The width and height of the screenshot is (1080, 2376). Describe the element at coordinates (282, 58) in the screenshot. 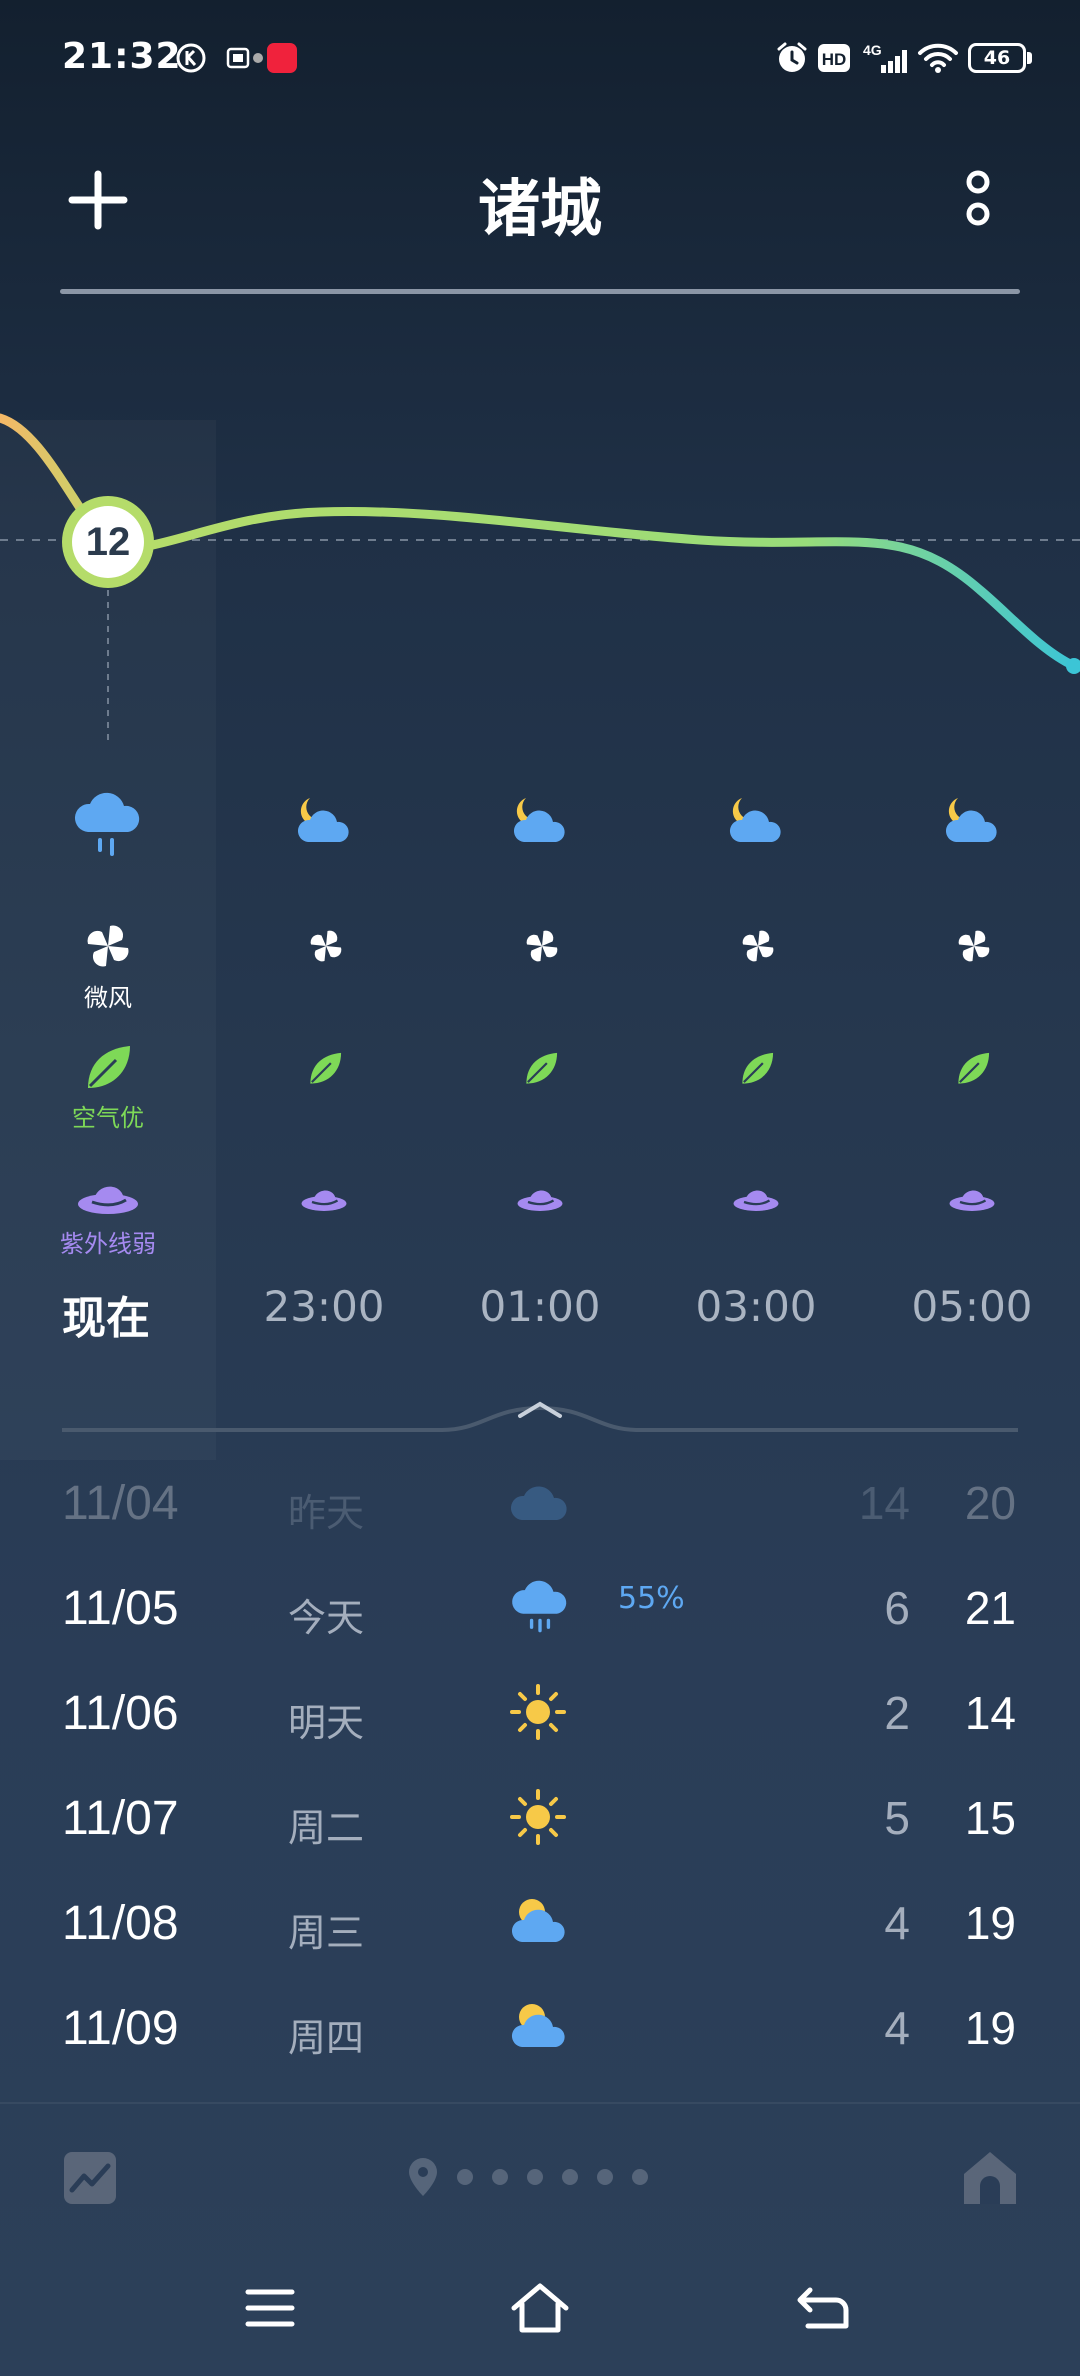

I see `red-app-icon` at that location.